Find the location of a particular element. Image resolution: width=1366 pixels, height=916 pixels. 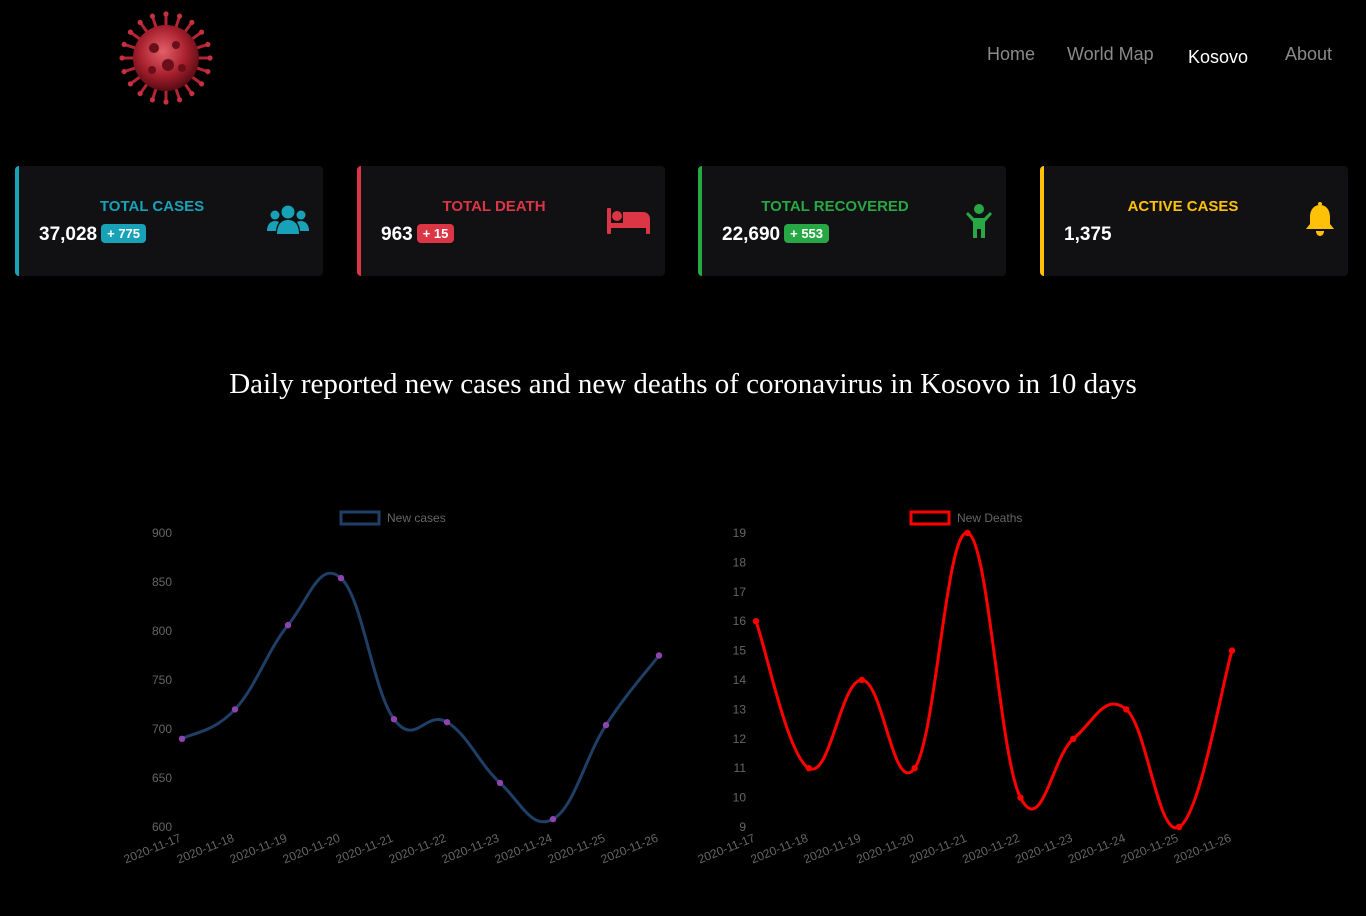

card-badge: + 15 is located at coordinates (435, 233).